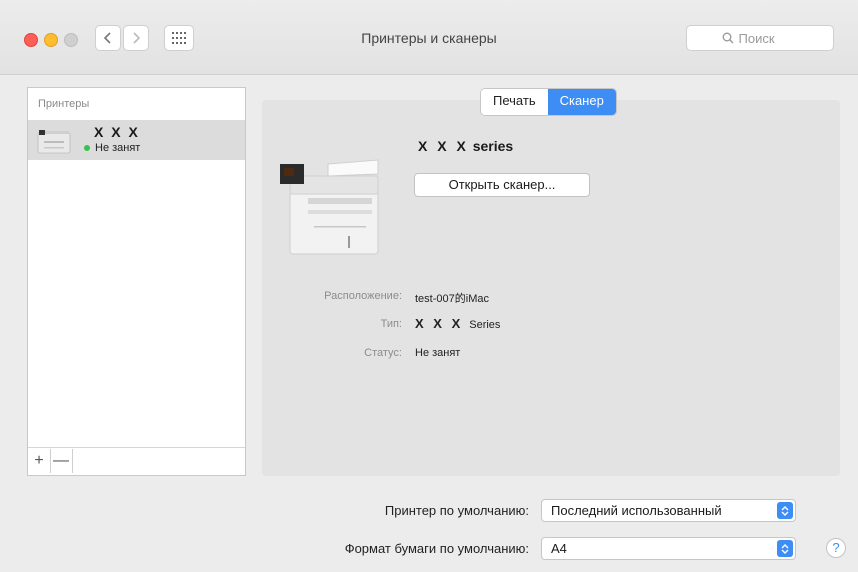 The width and height of the screenshot is (858, 572). Describe the element at coordinates (136, 461) in the screenshot. I see `printer-list-footer: + —` at that location.